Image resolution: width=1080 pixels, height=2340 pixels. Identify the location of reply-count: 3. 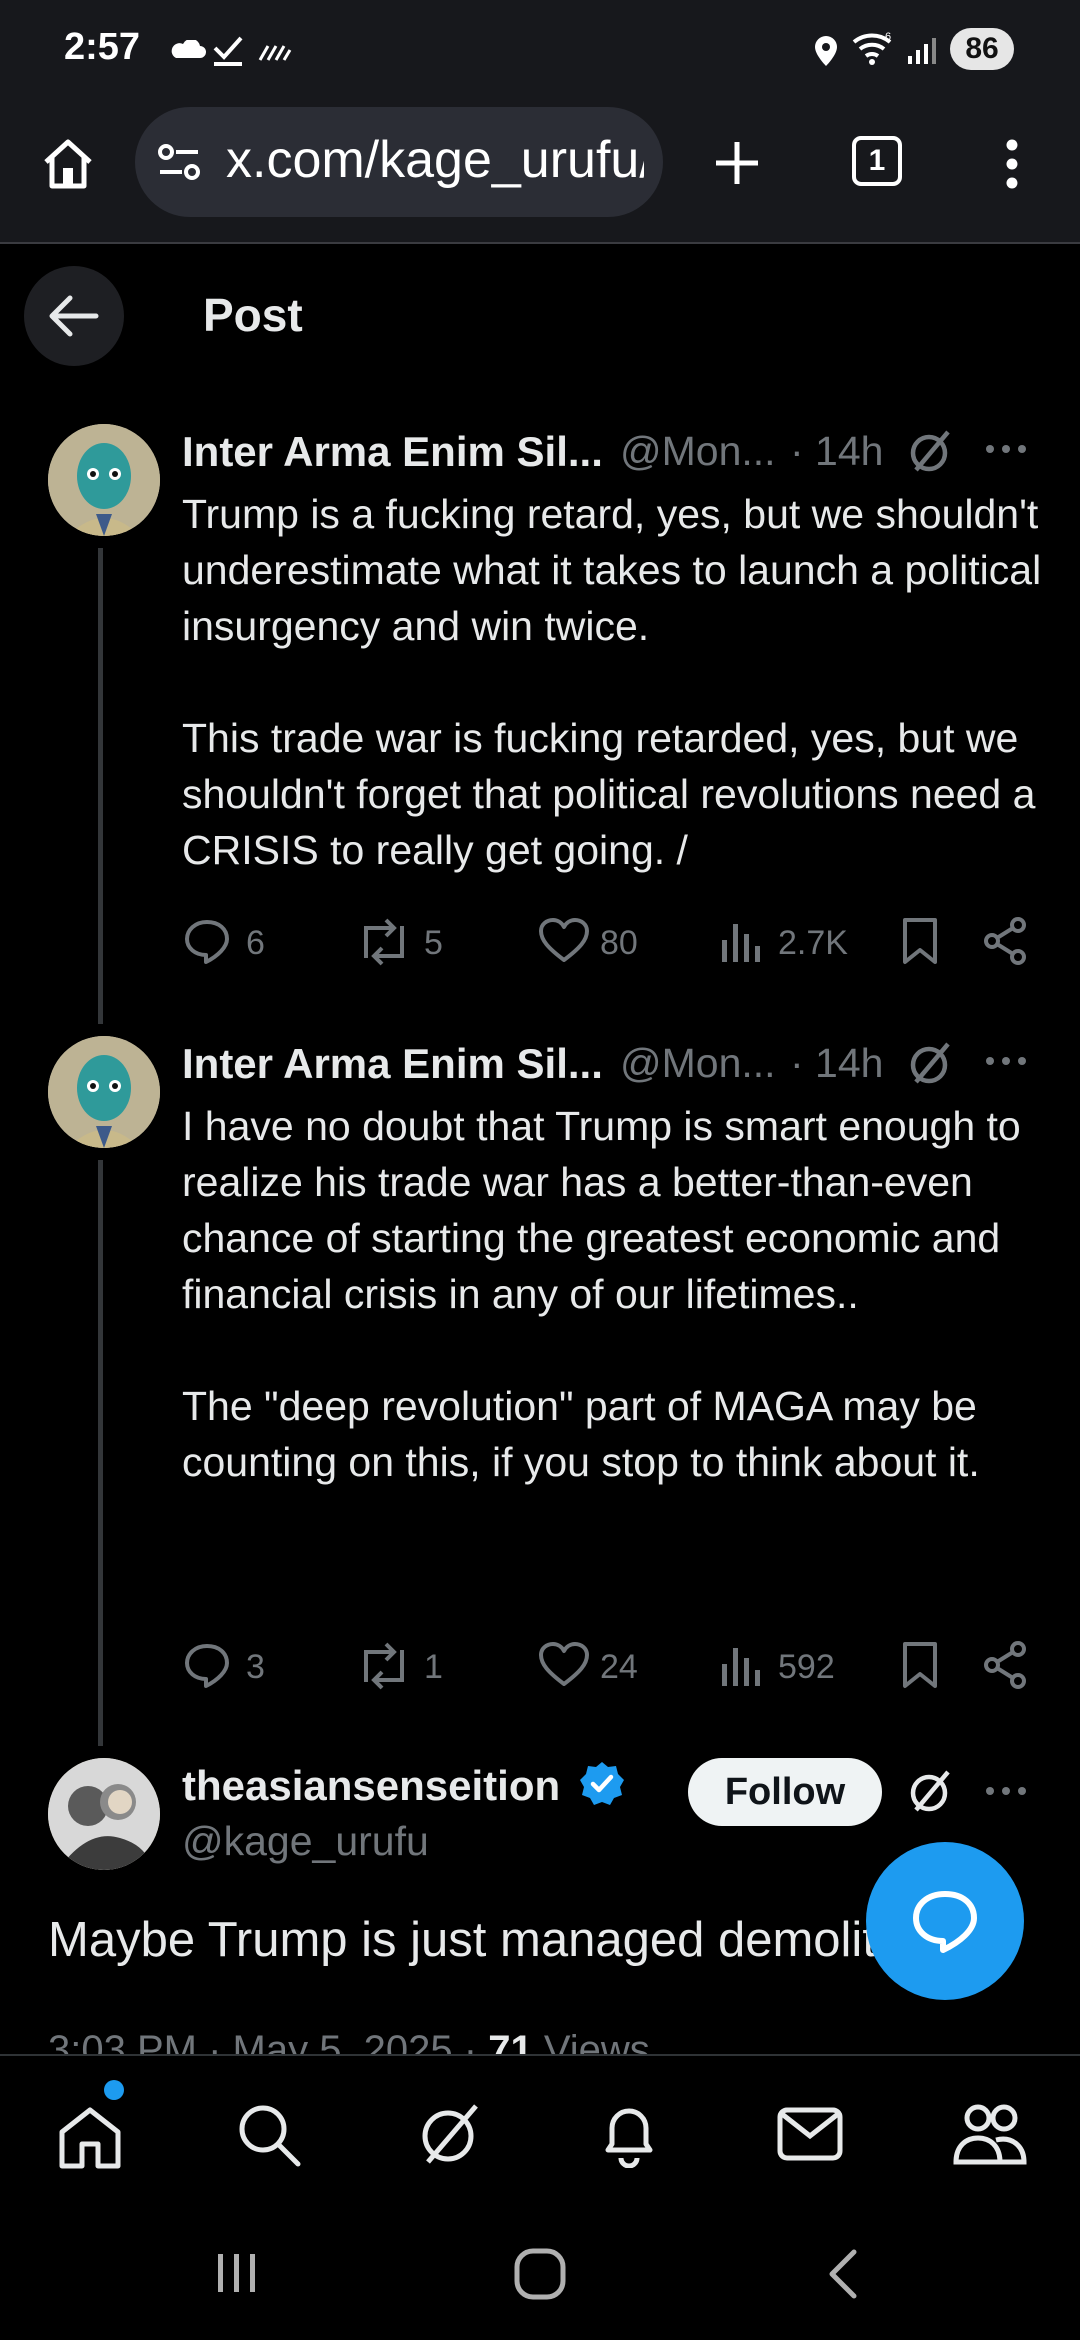
(255, 1667).